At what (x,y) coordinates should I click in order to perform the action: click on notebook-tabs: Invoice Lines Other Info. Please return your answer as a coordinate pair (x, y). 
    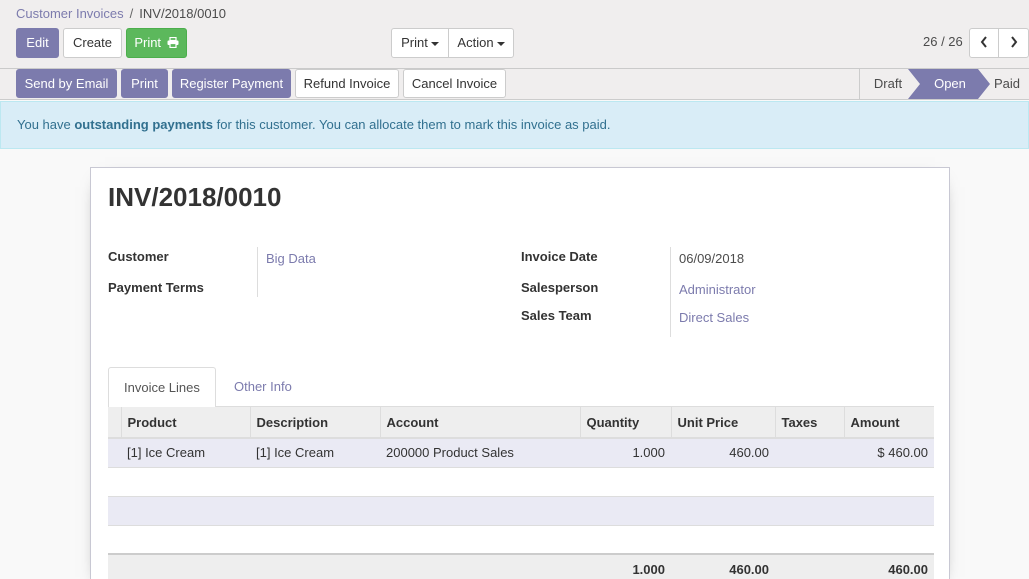
    Looking at the image, I should click on (521, 387).